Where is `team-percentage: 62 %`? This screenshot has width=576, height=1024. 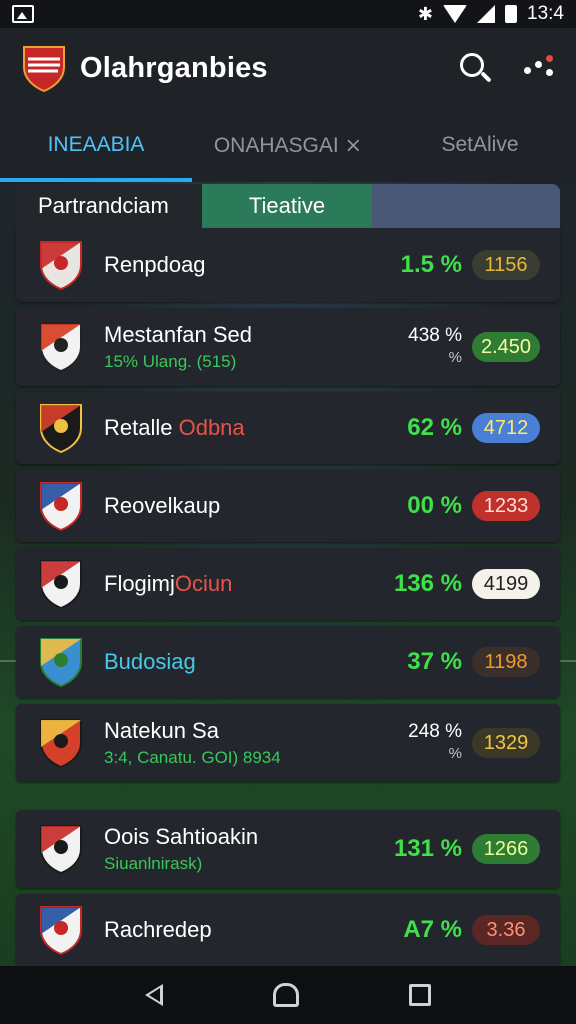
team-percentage: 62 % is located at coordinates (434, 428).